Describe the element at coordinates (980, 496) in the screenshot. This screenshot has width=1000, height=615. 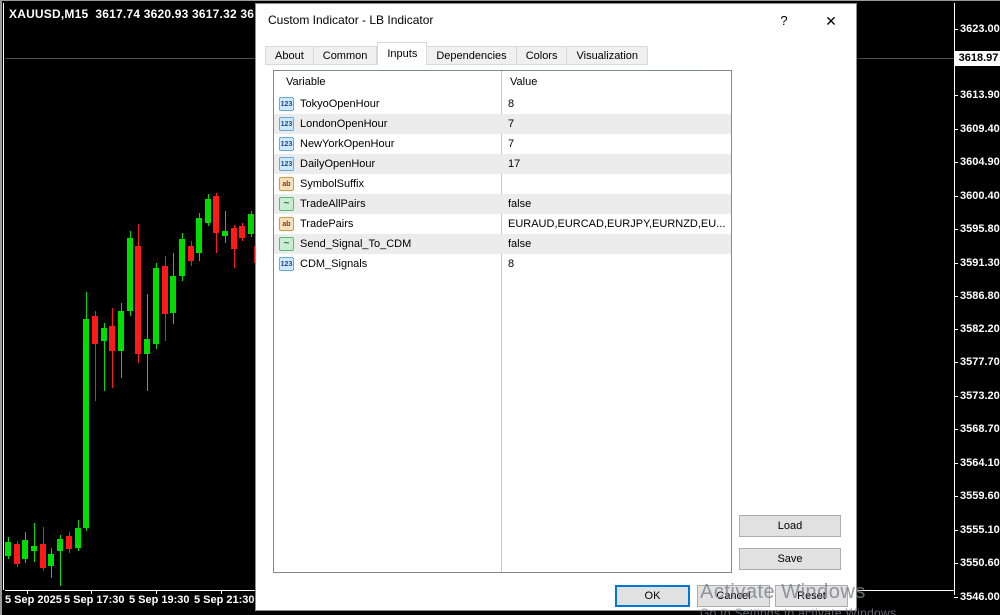
I see `price-tick-label: 3559.60` at that location.